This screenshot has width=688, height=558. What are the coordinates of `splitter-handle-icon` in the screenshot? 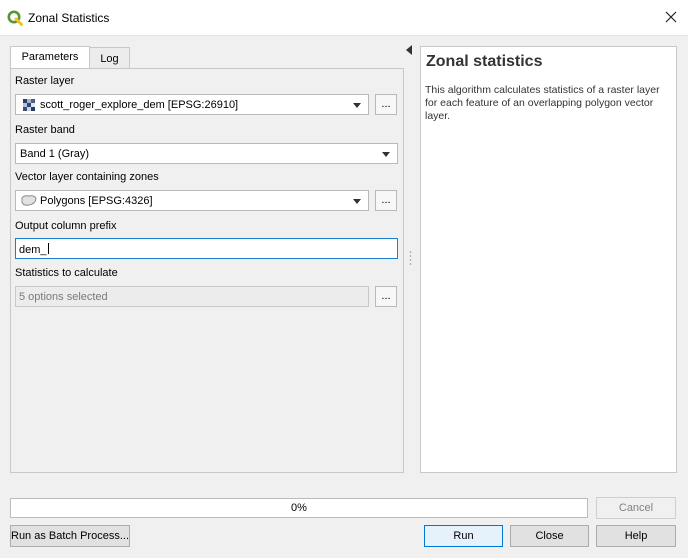 It's located at (410, 258).